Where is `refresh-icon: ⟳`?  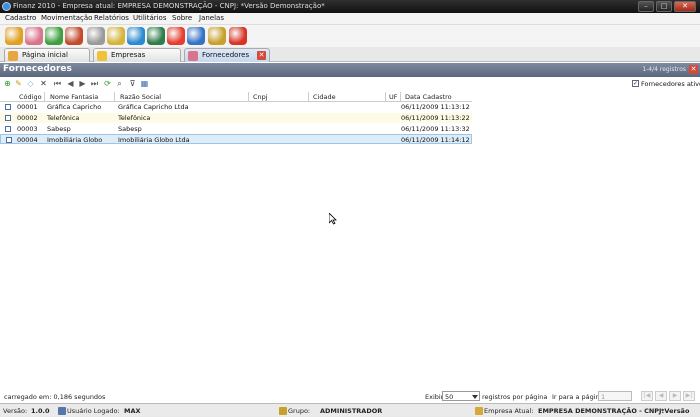 refresh-icon: ⟳ is located at coordinates (107, 83).